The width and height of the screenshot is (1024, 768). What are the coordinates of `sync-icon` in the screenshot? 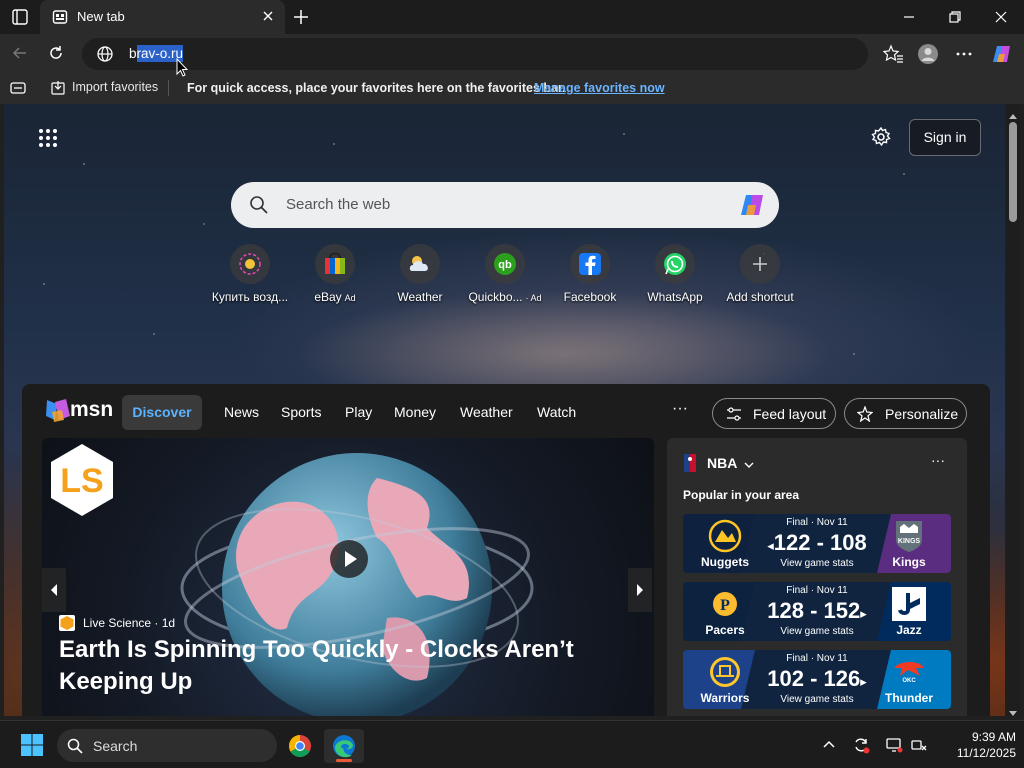 It's located at (861, 745).